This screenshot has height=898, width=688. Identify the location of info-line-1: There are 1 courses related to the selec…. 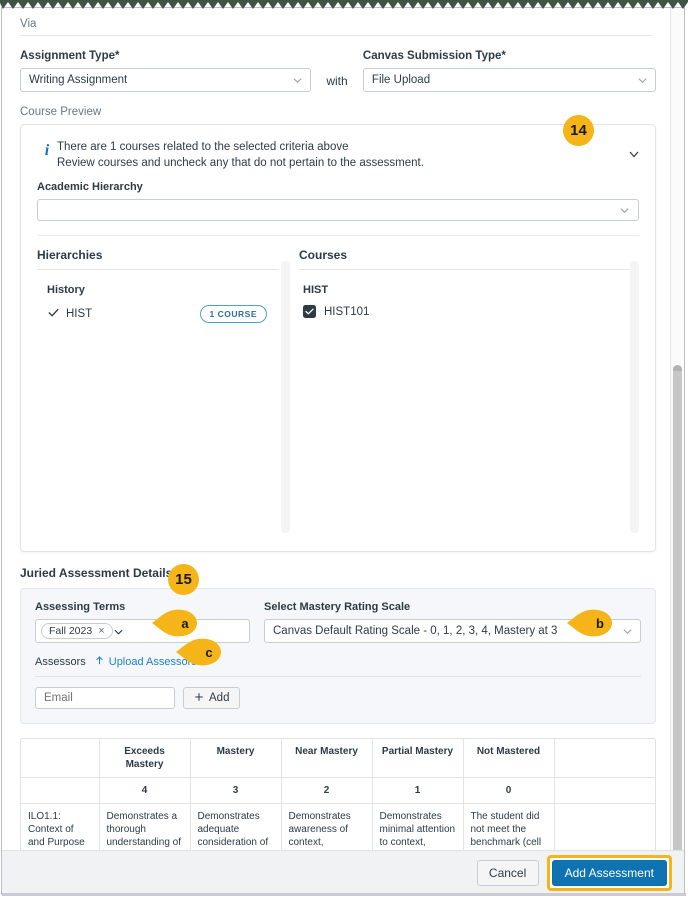
(203, 147).